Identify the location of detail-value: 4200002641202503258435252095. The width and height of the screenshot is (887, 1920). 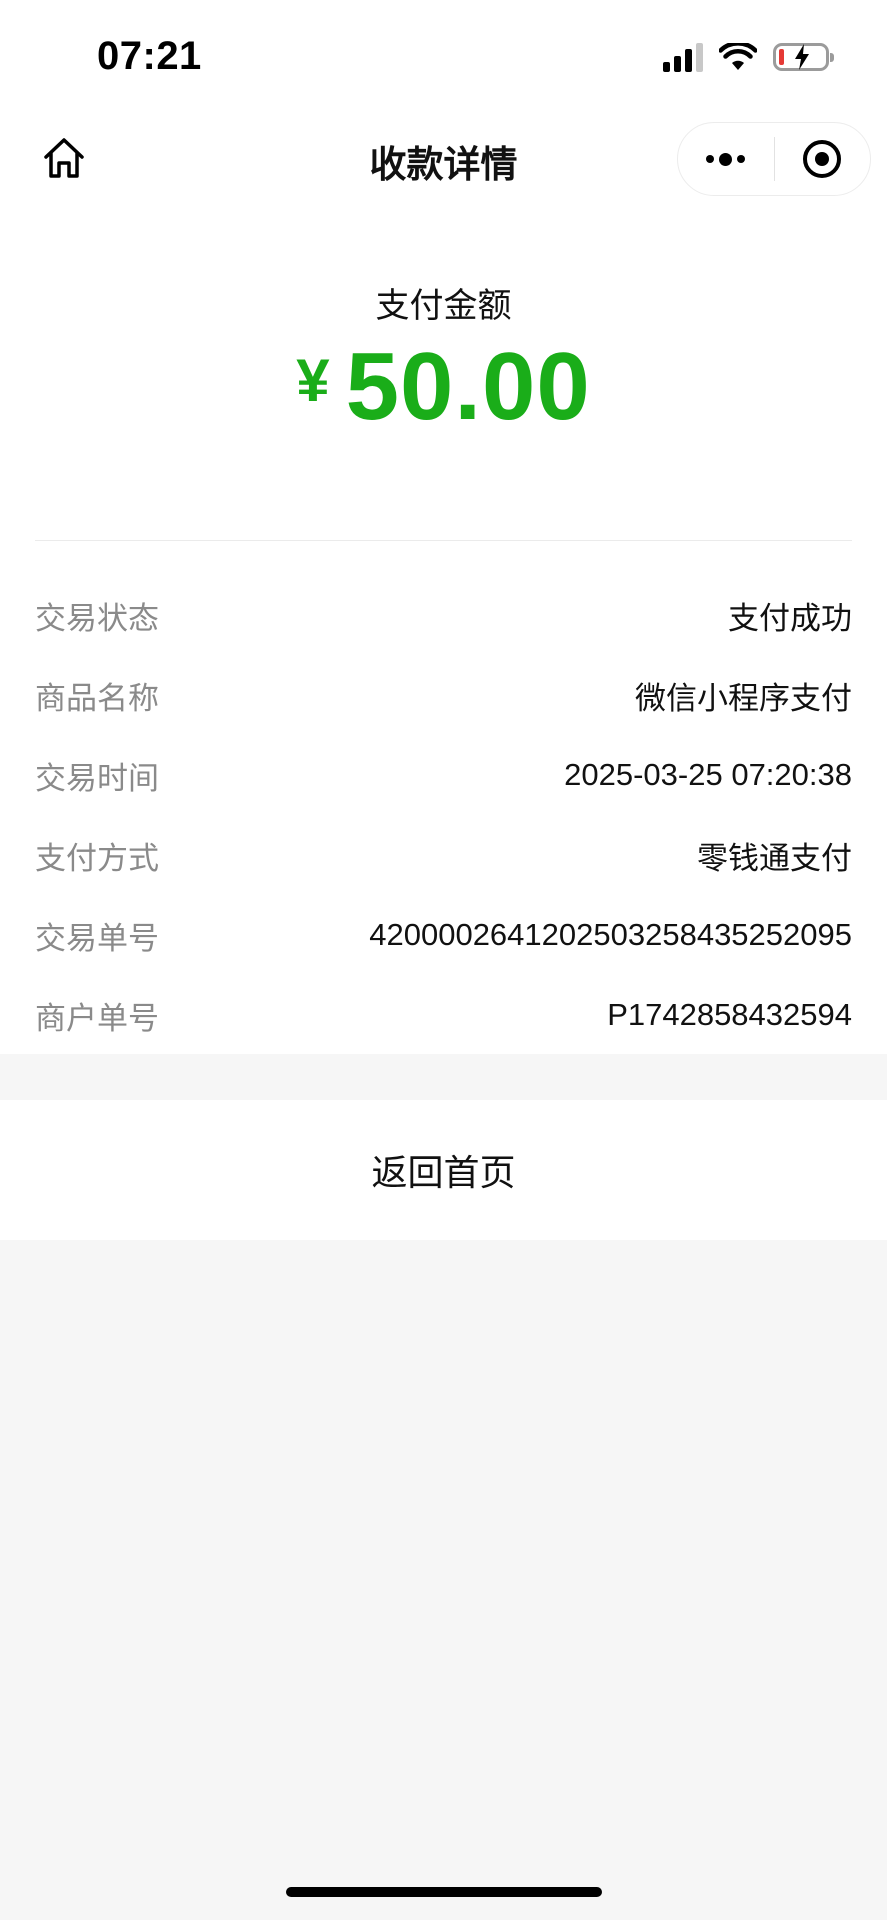
(610, 934).